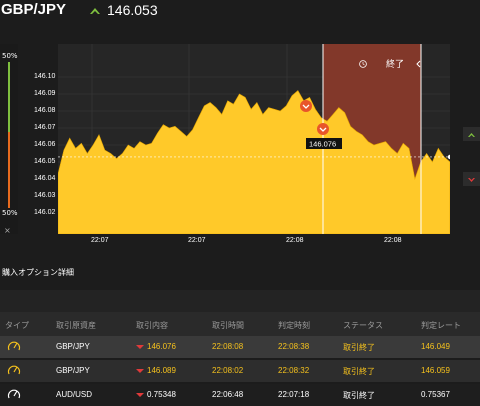 The image size is (480, 406). Describe the element at coordinates (45, 212) in the screenshot. I see `y-tick-label: 146.02` at that location.